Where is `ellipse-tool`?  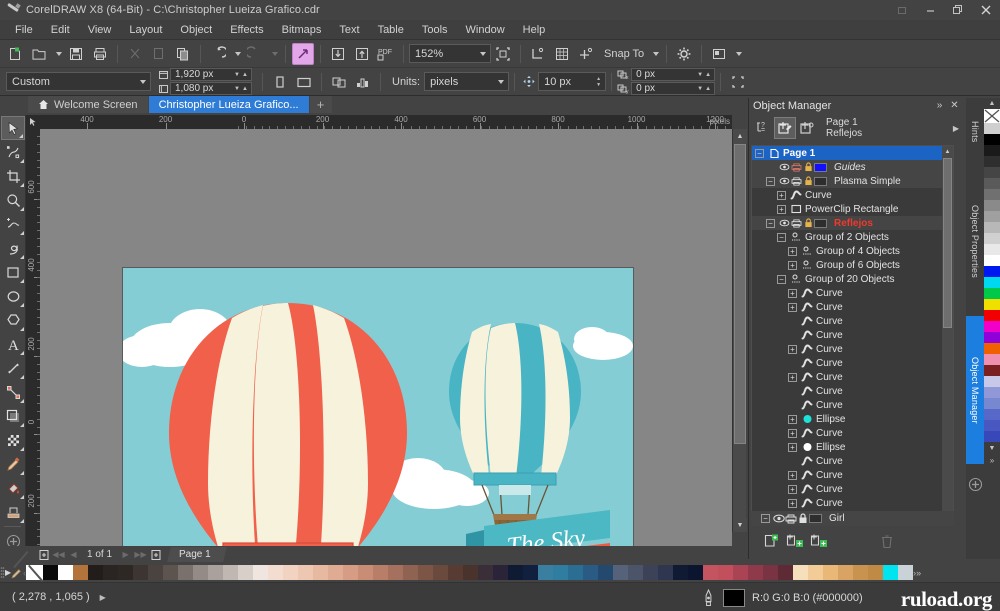 ellipse-tool is located at coordinates (13, 296).